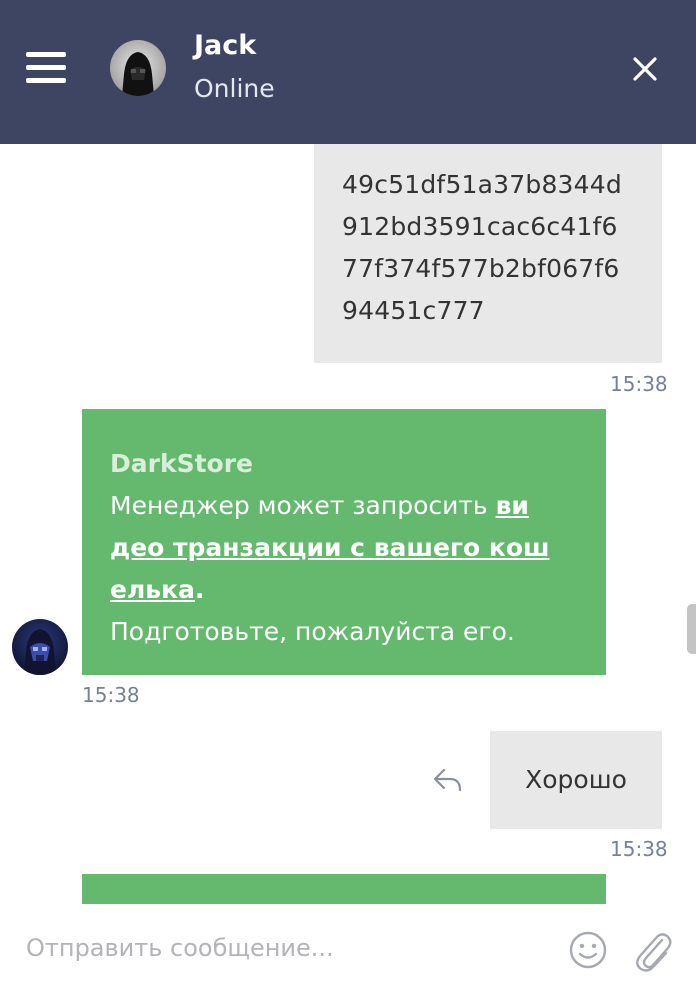  Describe the element at coordinates (330, 547) in the screenshot. I see `video-link: део транзакции с вашего кош` at that location.